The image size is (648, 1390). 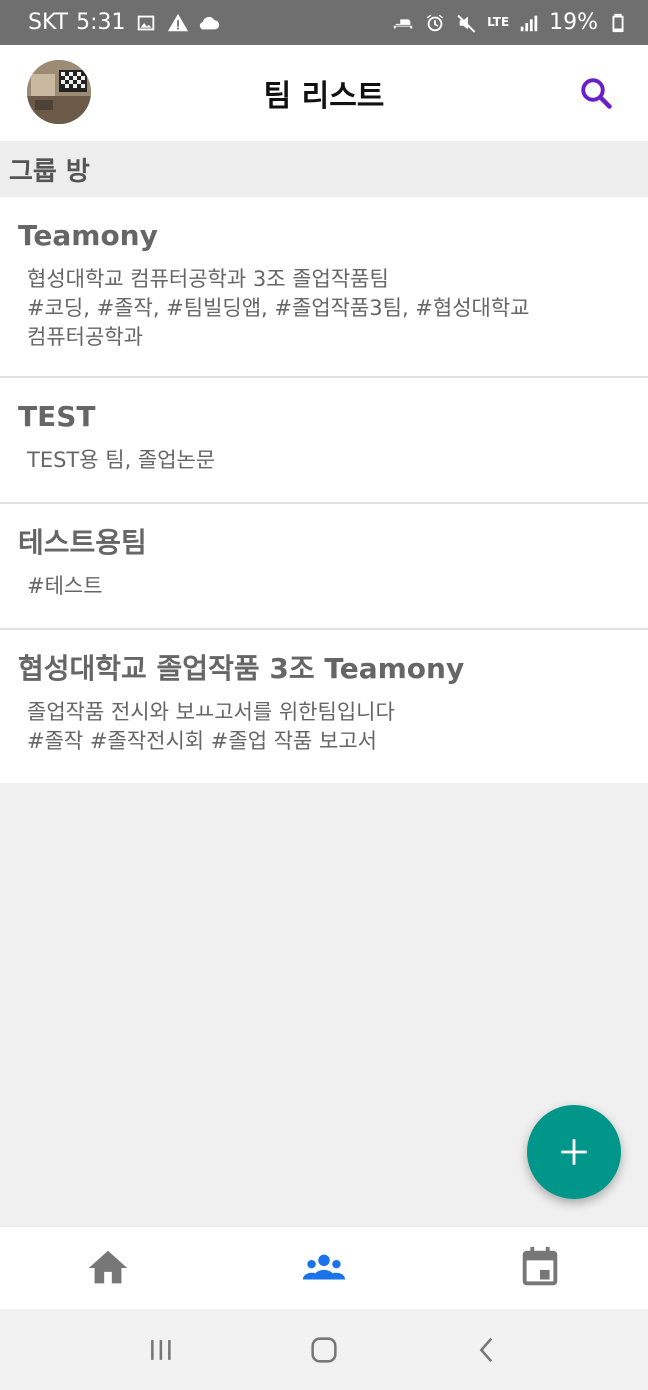 What do you see at coordinates (573, 22) in the screenshot?
I see `battery-percent: 19%` at bounding box center [573, 22].